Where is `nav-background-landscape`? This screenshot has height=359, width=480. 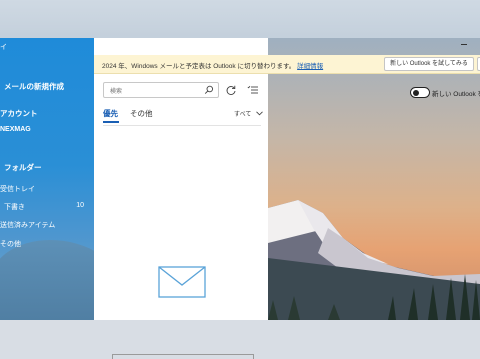
nav-background-landscape is located at coordinates (47, 280).